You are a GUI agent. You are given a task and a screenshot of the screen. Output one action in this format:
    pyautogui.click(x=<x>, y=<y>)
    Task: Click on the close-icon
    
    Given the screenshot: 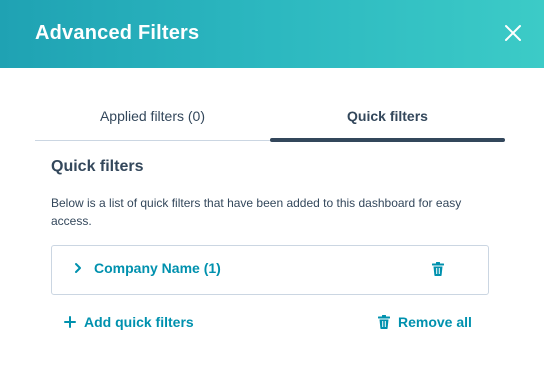 What is the action you would take?
    pyautogui.click(x=513, y=33)
    